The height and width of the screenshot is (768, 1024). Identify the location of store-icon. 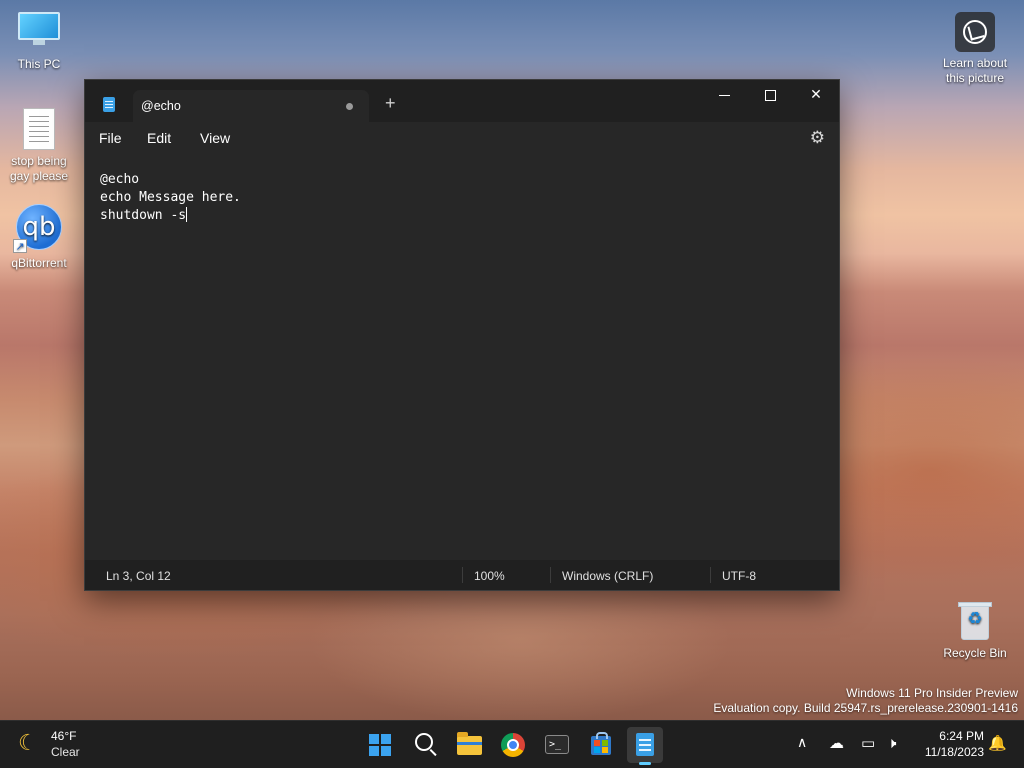
(601, 743).